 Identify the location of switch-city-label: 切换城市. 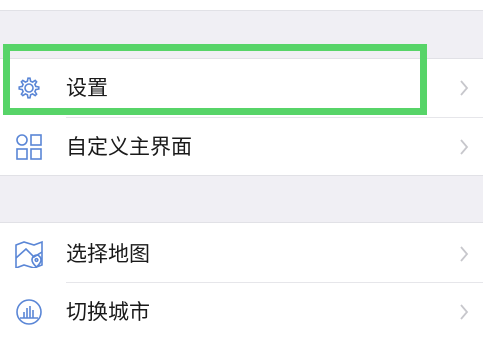
(108, 312).